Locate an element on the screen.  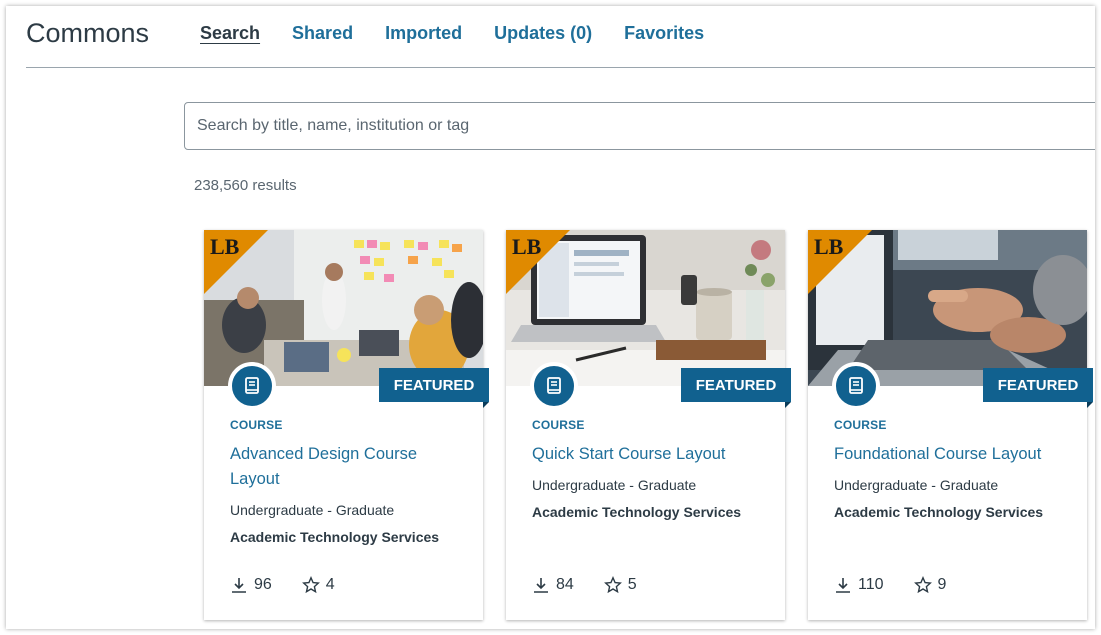
search-input is located at coordinates (640, 126).